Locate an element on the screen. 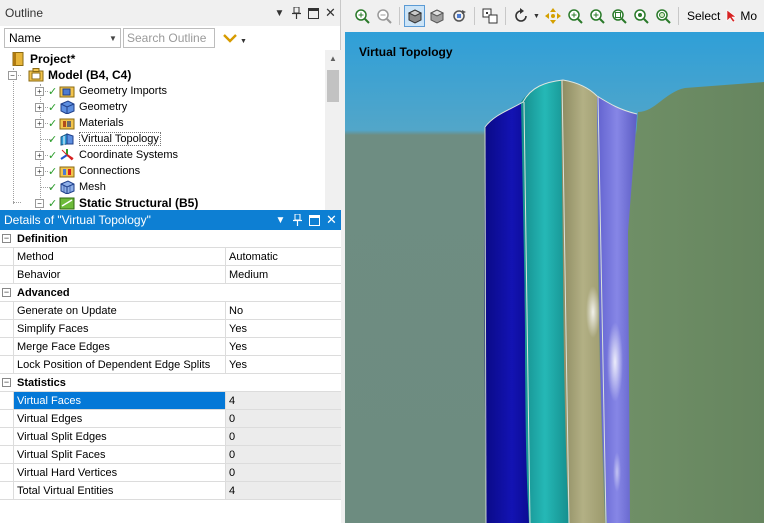 This screenshot has width=764, height=523. property-row-behavior: Behavior Medium is located at coordinates (170, 275).